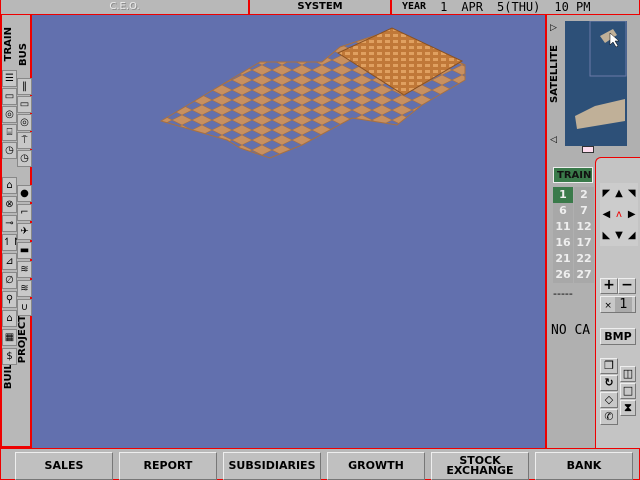 This screenshot has width=640, height=480. I want to click on phone-icon: ✆, so click(609, 417).